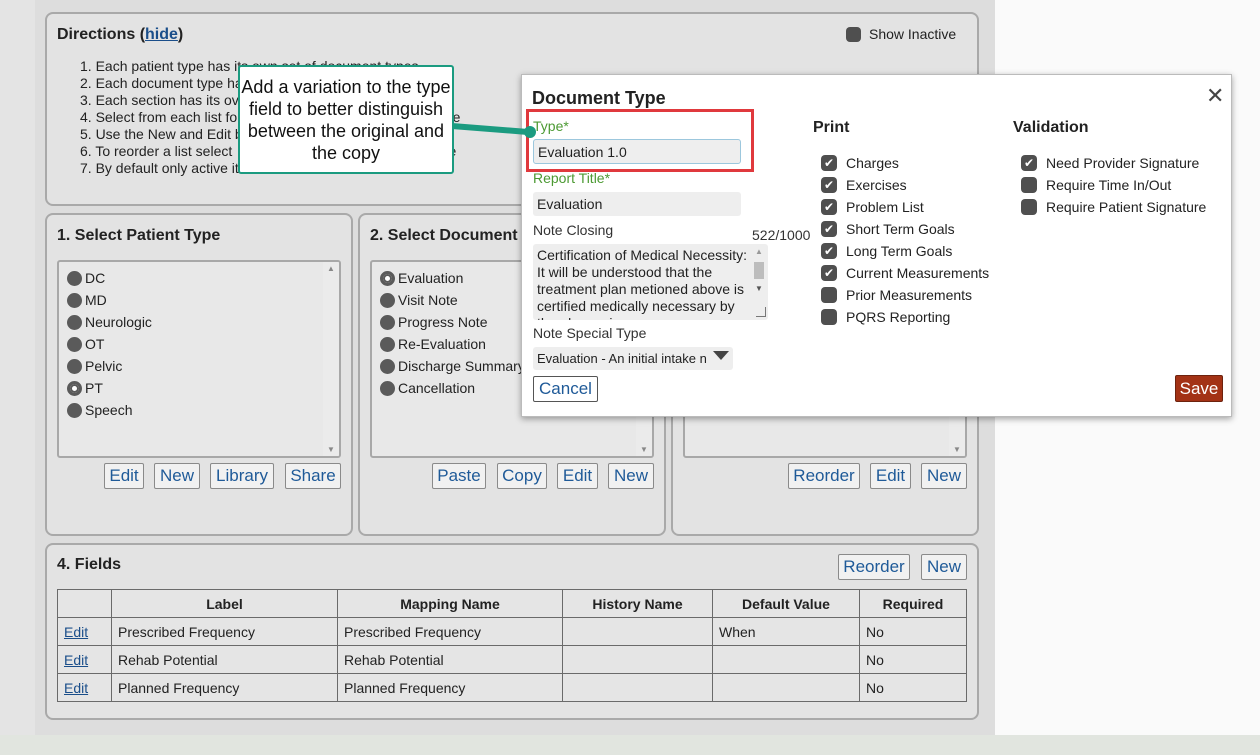 This screenshot has height=755, width=1260. I want to click on edit-patient-type-button: Edit, so click(124, 476).